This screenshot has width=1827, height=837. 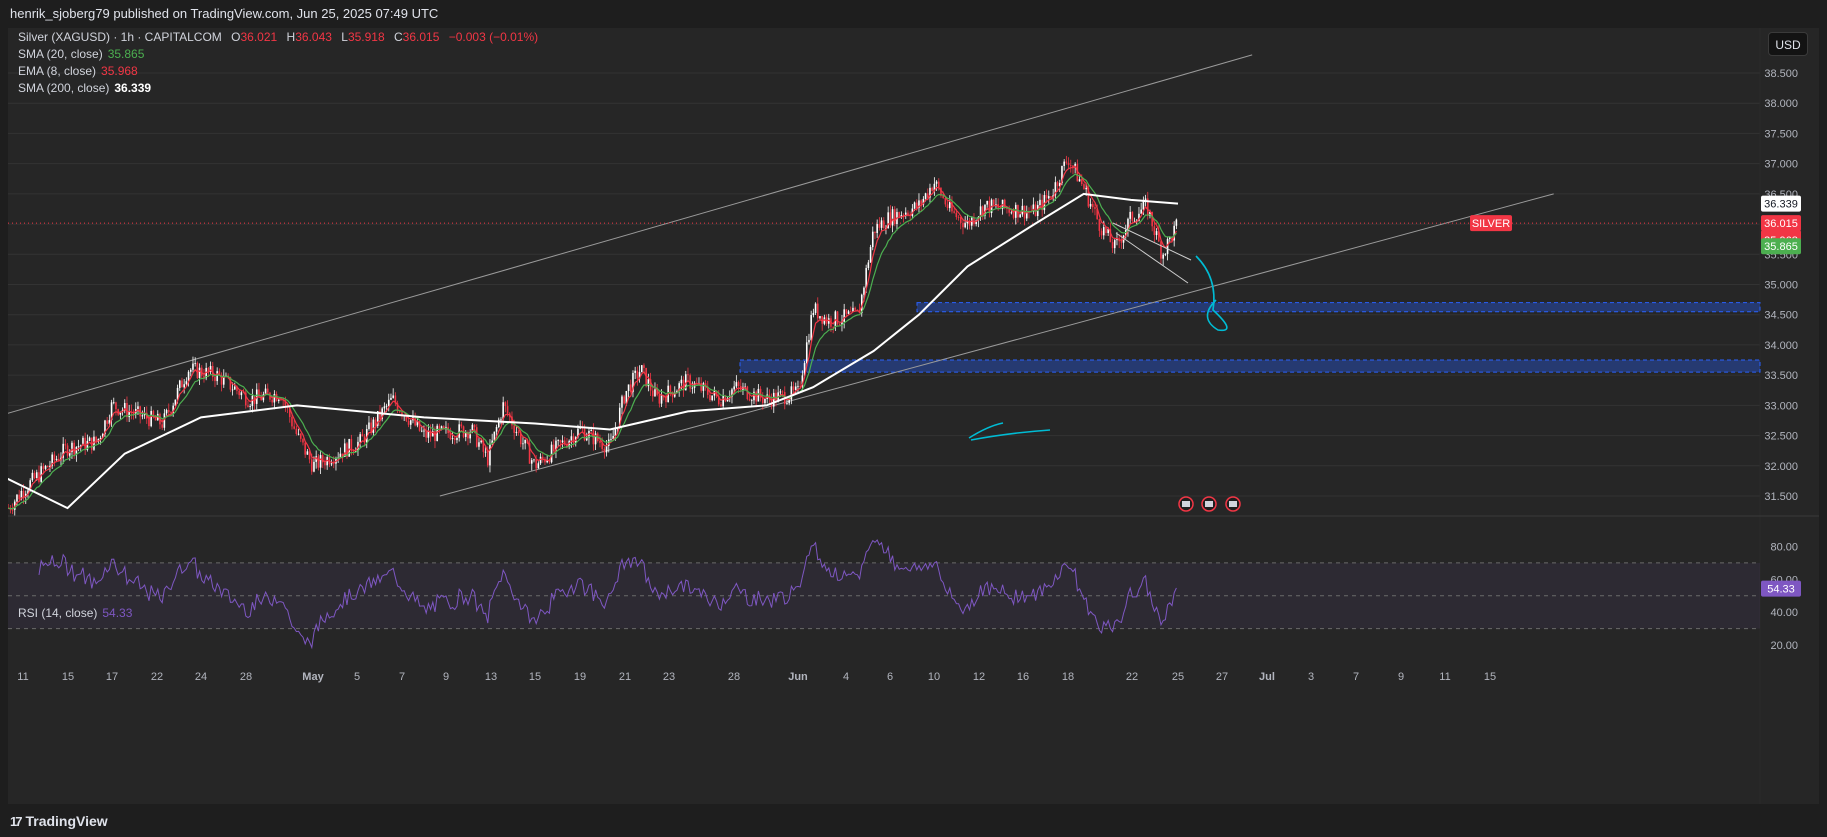 What do you see at coordinates (669, 677) in the screenshot?
I see `time-tick-label: 23` at bounding box center [669, 677].